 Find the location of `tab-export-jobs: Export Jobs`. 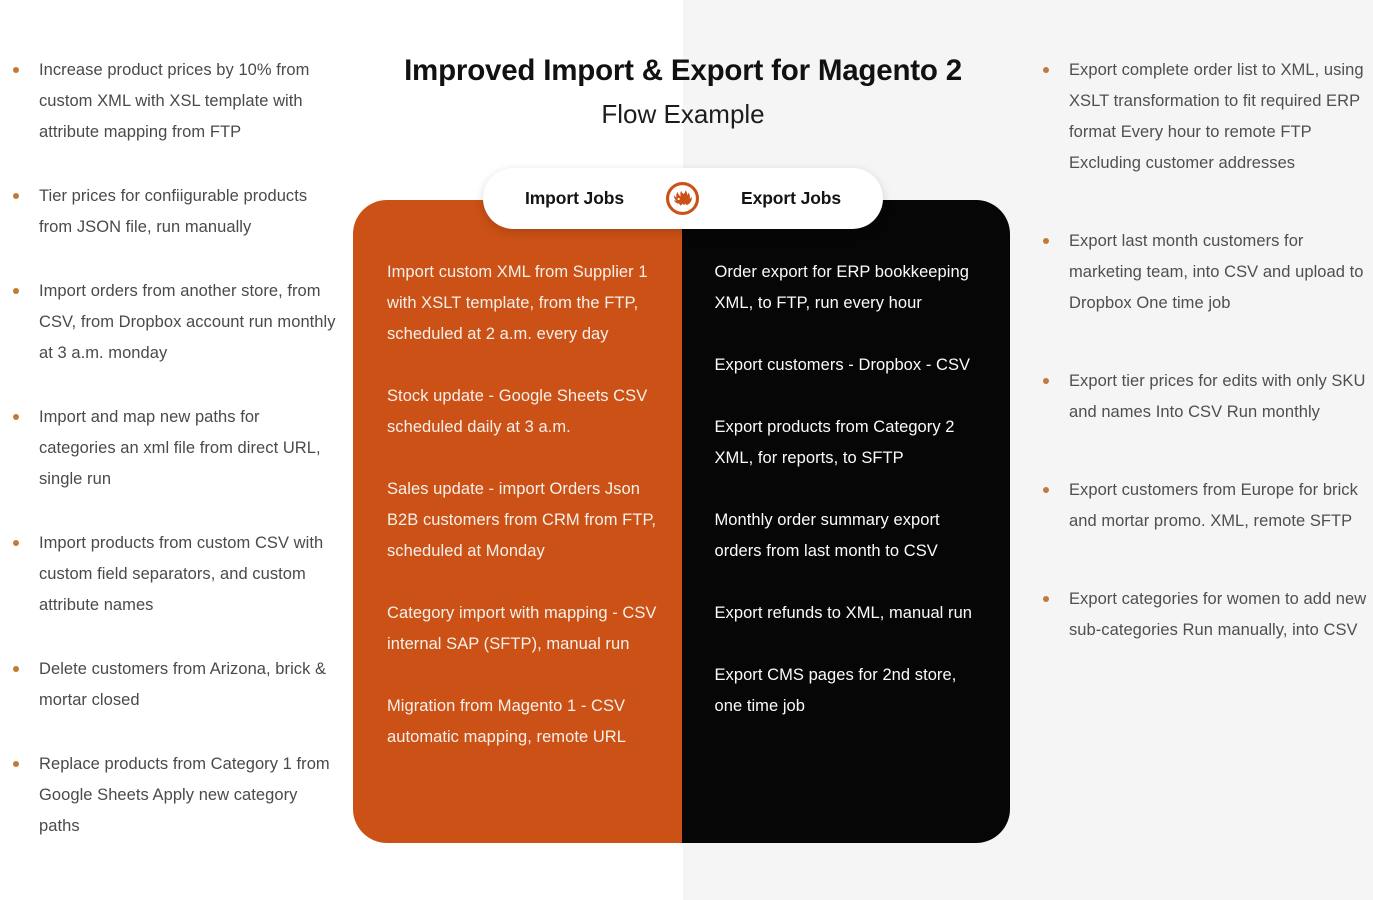

tab-export-jobs: Export Jobs is located at coordinates (791, 198).